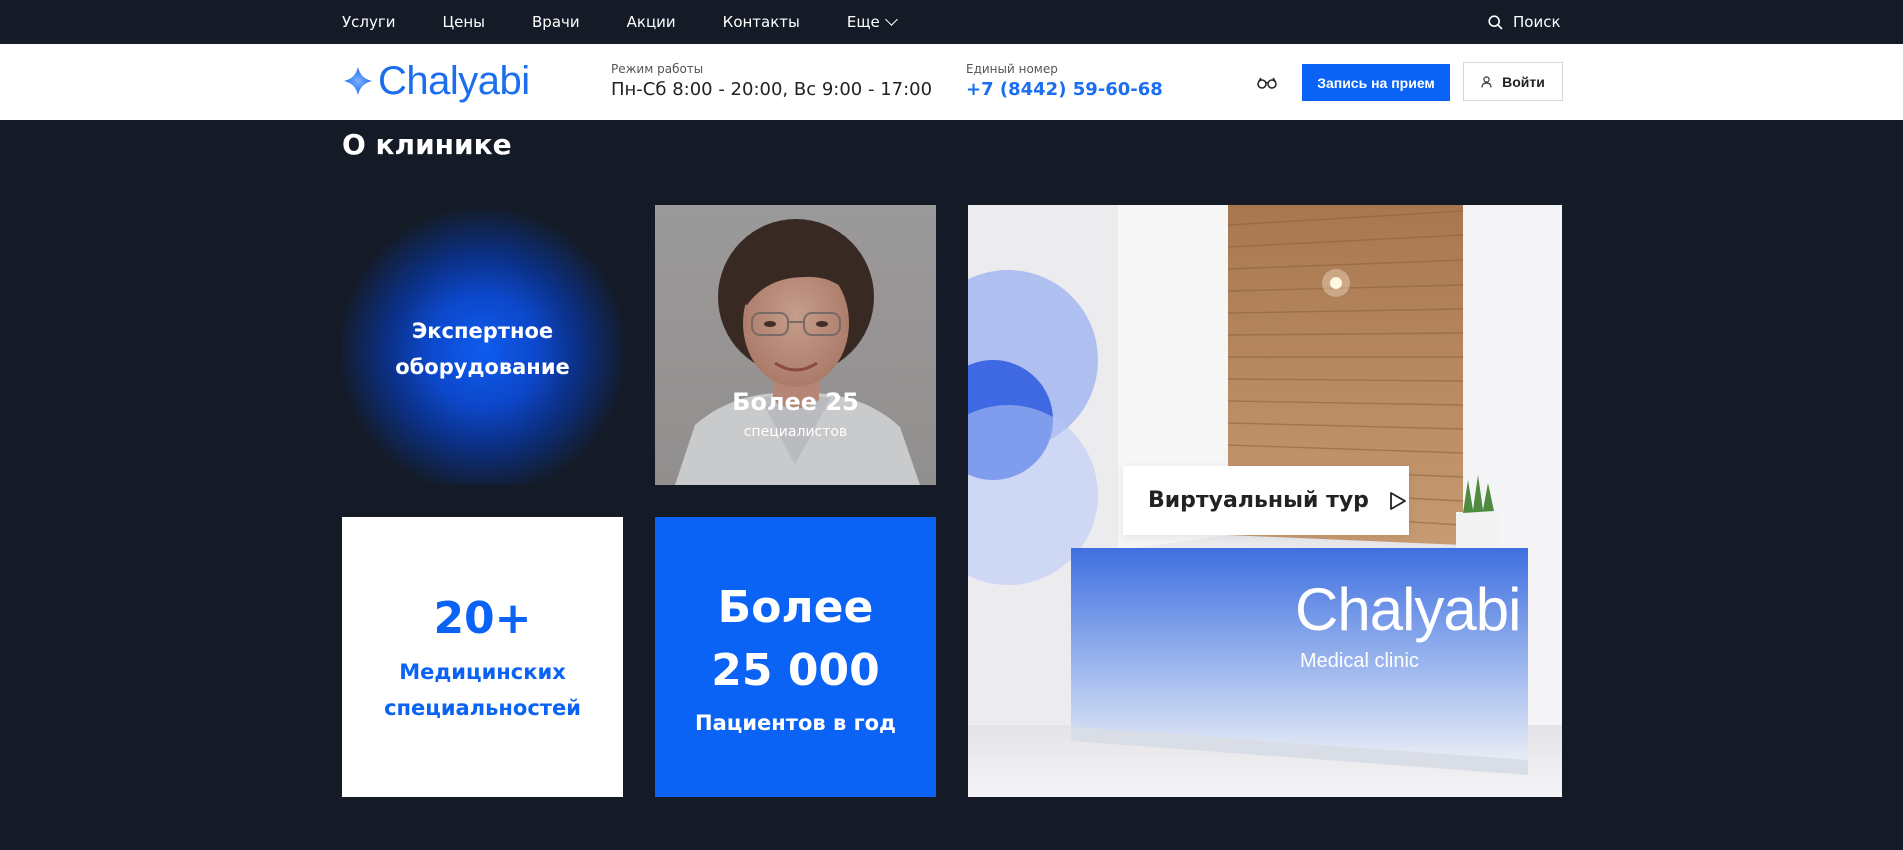 This screenshot has width=1903, height=850. What do you see at coordinates (482, 672) in the screenshot?
I see `specialties-line1: Медицинских` at bounding box center [482, 672].